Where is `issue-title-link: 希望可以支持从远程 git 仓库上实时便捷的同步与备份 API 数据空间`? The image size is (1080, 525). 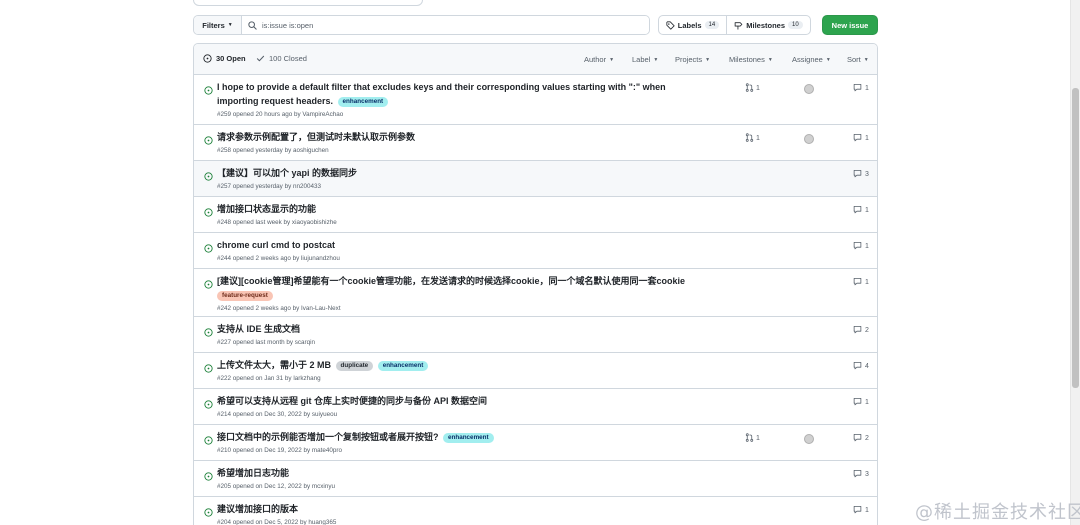
issue-title-link: 希望可以支持从远程 git 仓库上实时便捷的同步与备份 API 数据空间 is located at coordinates (352, 401).